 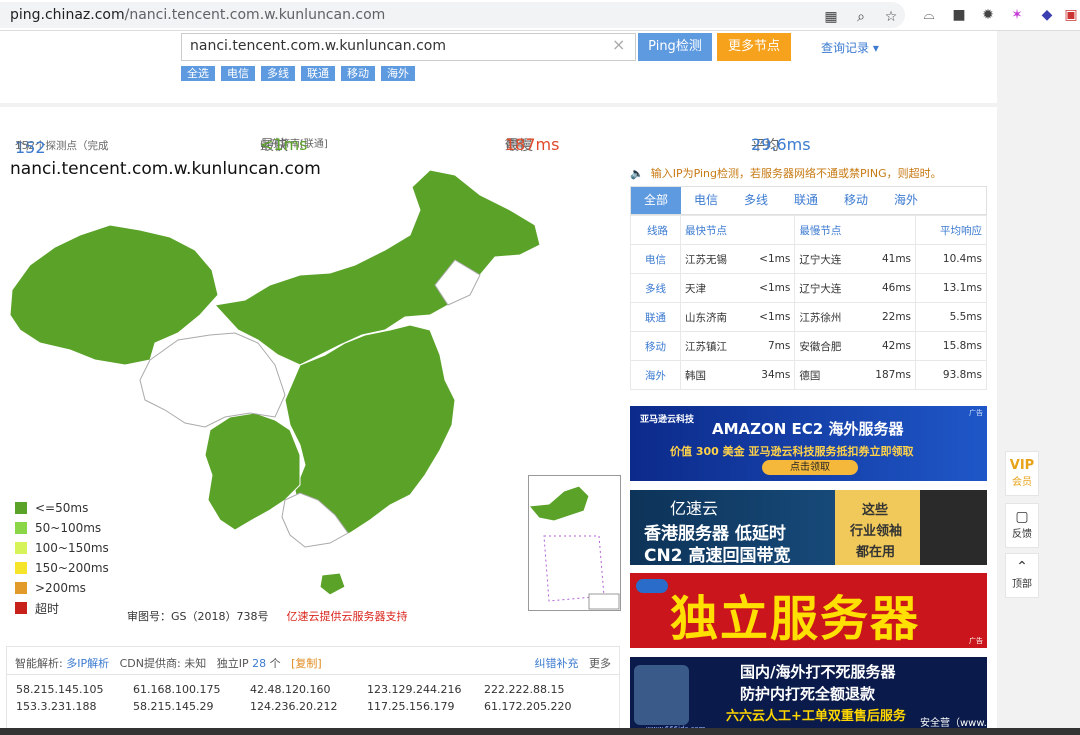 What do you see at coordinates (398, 73) in the screenshot?
I see `filter-overseas: 海外` at bounding box center [398, 73].